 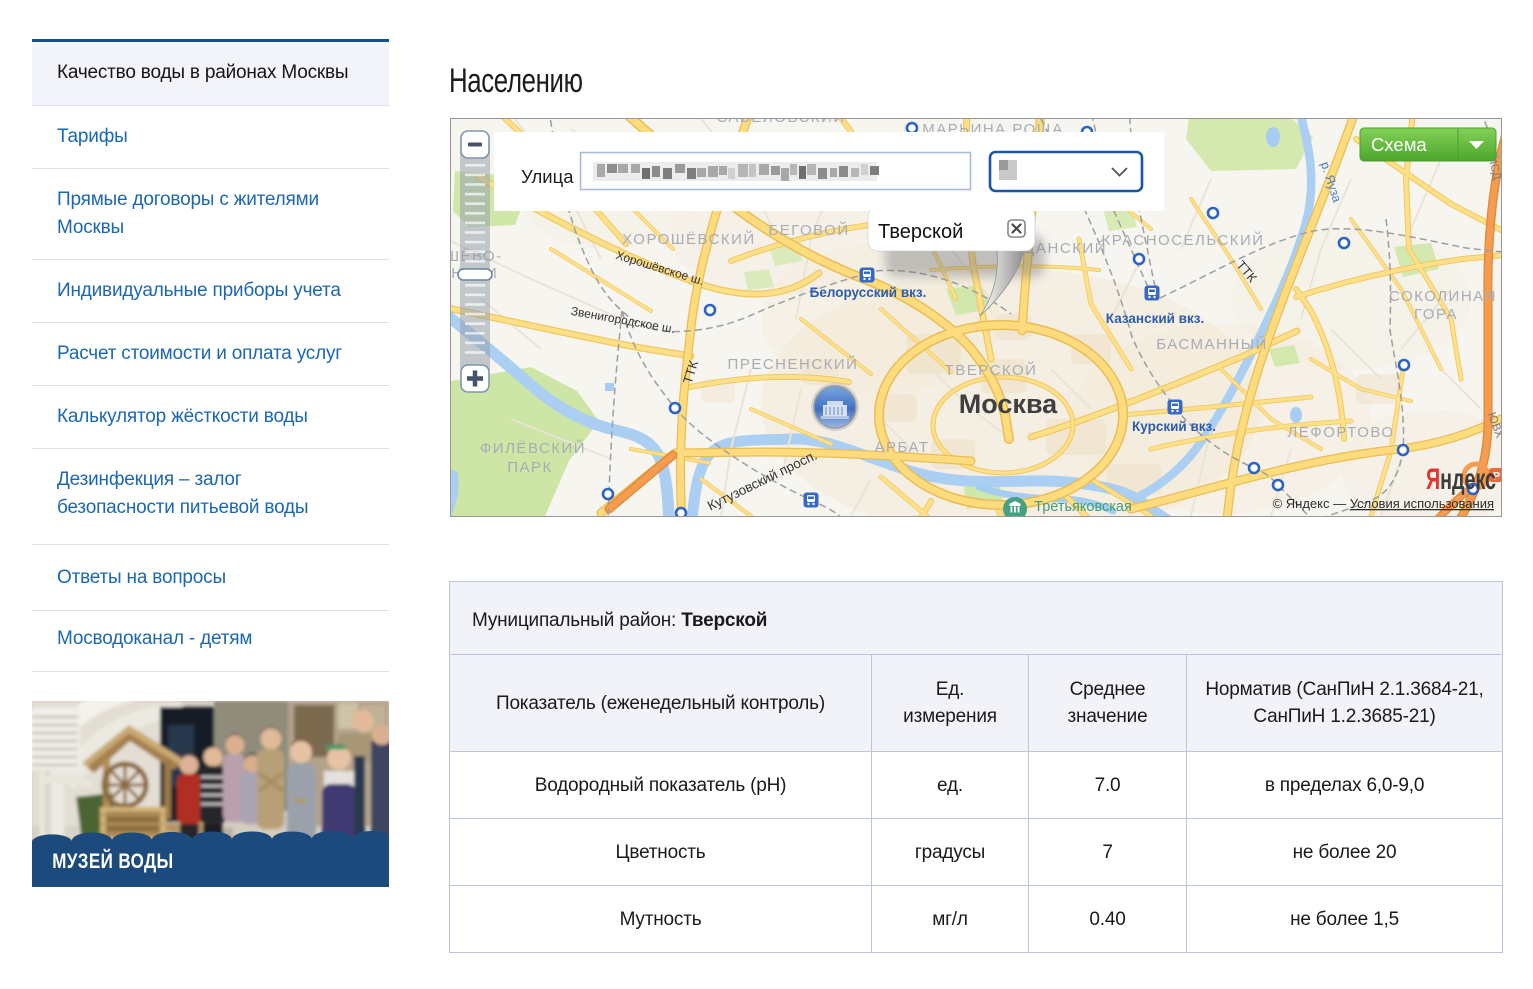 I want to click on svg-text: Схема, so click(x=1399, y=144).